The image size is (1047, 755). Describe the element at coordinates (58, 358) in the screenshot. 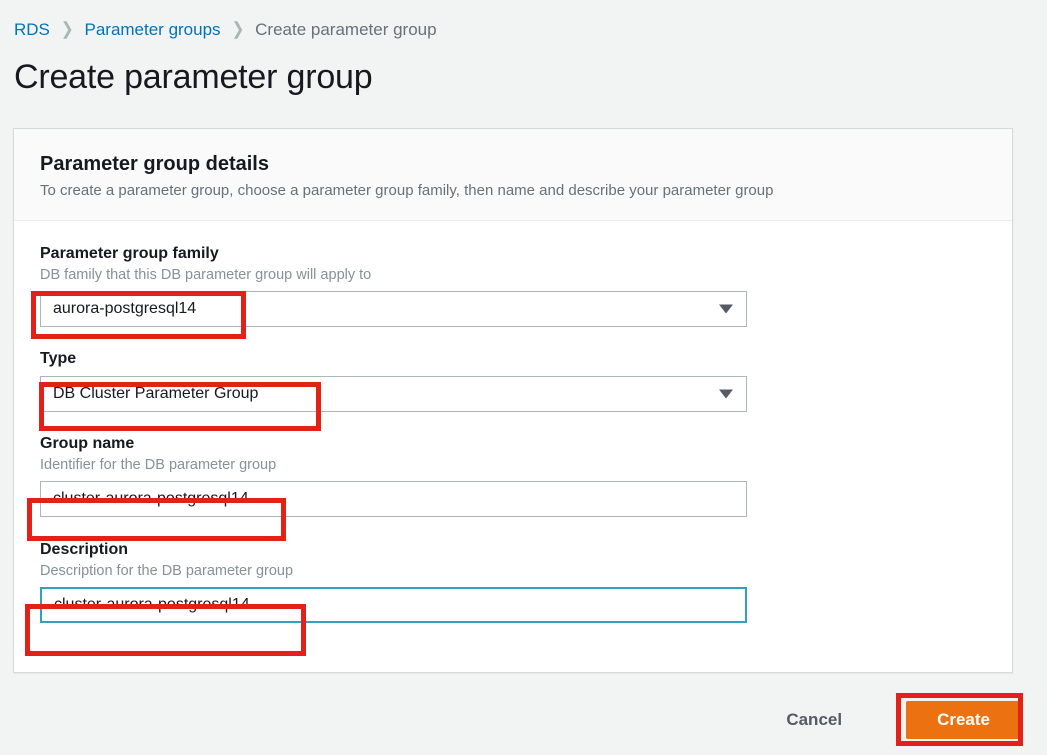

I see `field-label: Type` at that location.